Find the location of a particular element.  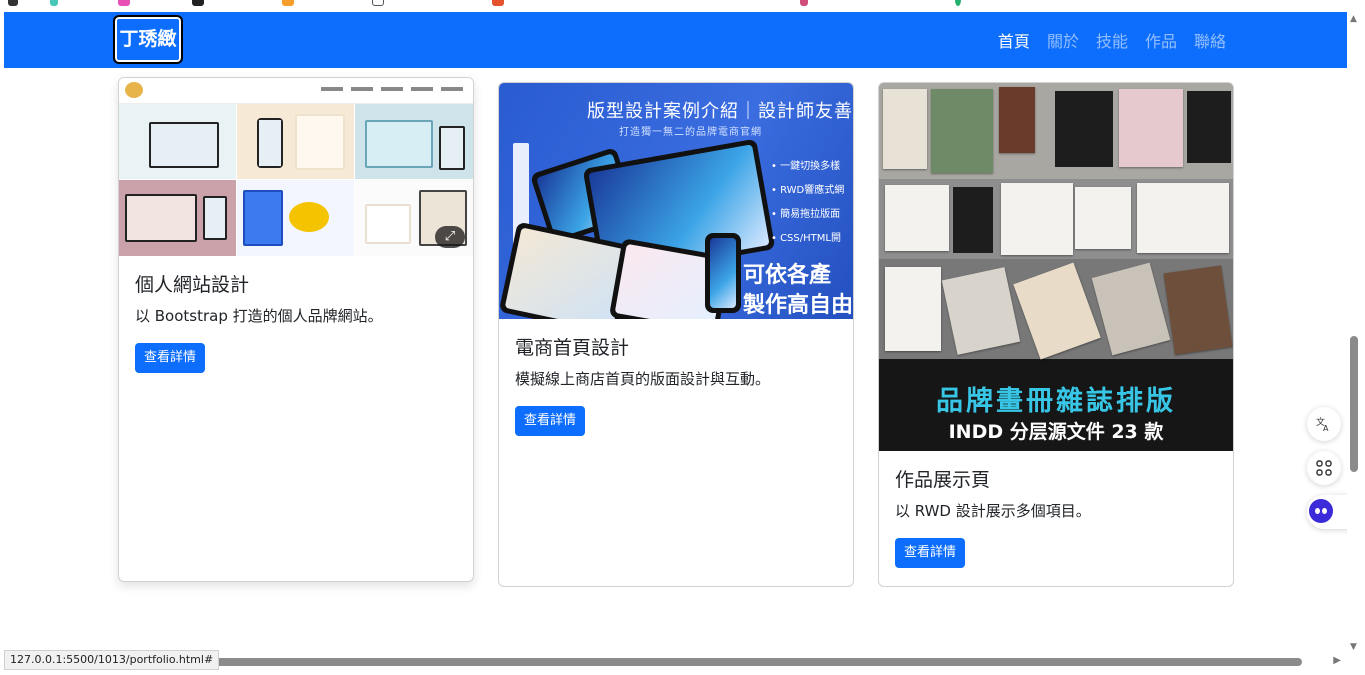

image-big-text: 可依各產 製作高自由 is located at coordinates (798, 290).